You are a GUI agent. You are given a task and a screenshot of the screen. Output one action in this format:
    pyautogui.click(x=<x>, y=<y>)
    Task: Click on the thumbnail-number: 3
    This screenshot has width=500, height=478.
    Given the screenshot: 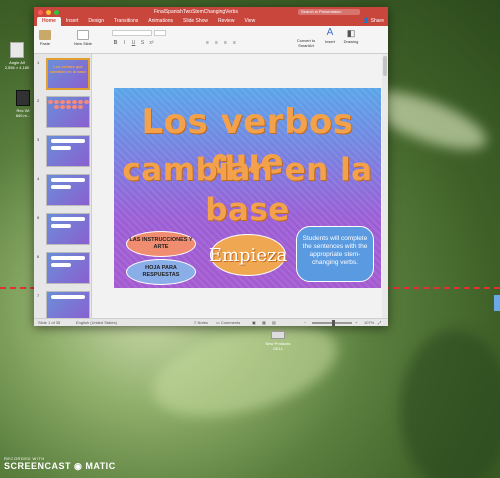 What is the action you would take?
    pyautogui.click(x=38, y=139)
    